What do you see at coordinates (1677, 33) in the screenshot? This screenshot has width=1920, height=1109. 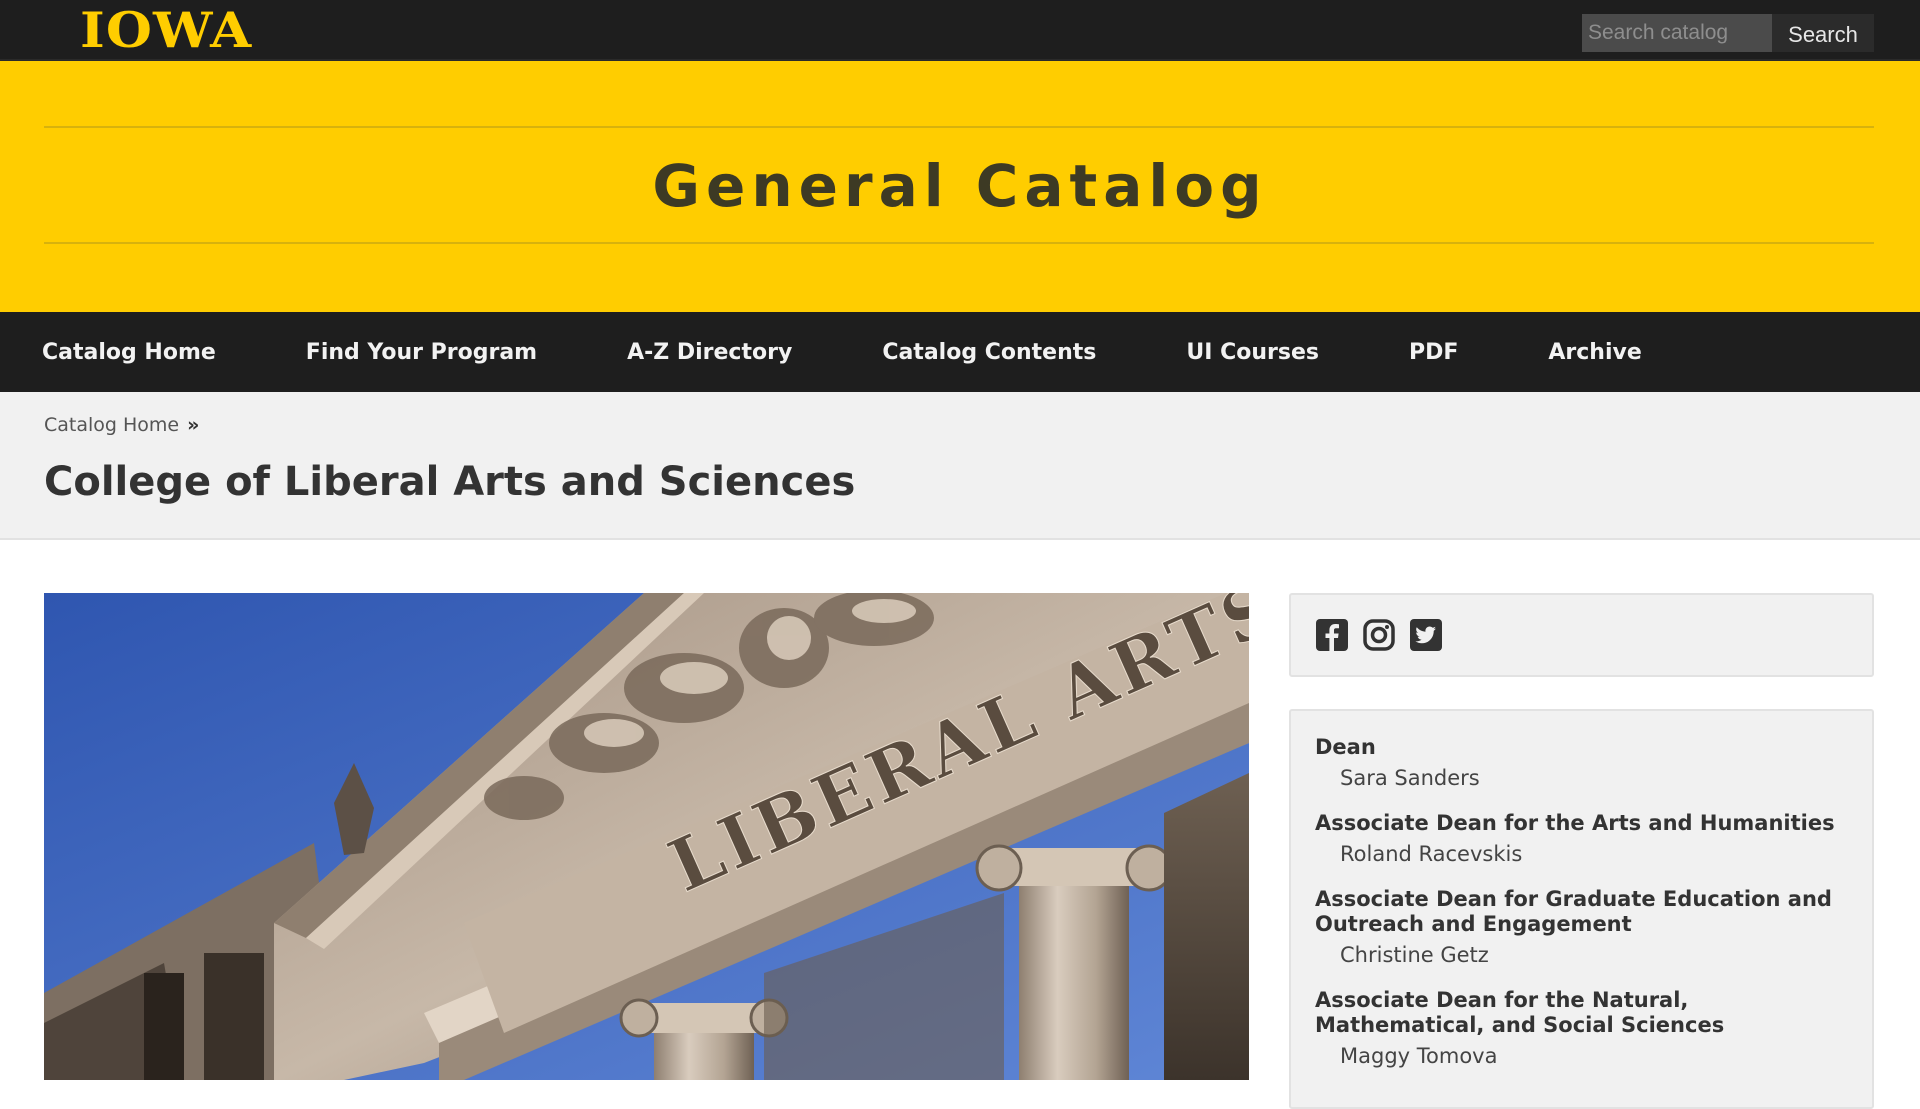 I see `search-input` at bounding box center [1677, 33].